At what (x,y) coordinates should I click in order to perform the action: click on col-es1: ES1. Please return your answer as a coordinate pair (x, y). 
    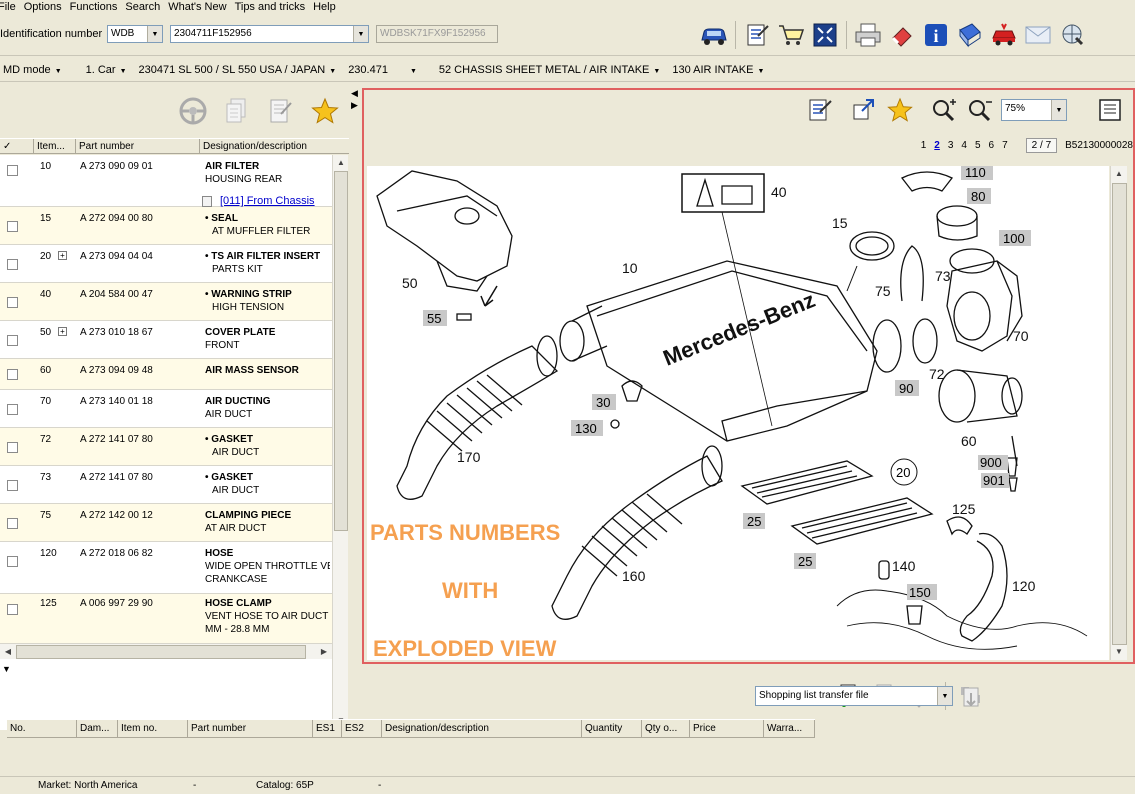
    Looking at the image, I should click on (327, 728).